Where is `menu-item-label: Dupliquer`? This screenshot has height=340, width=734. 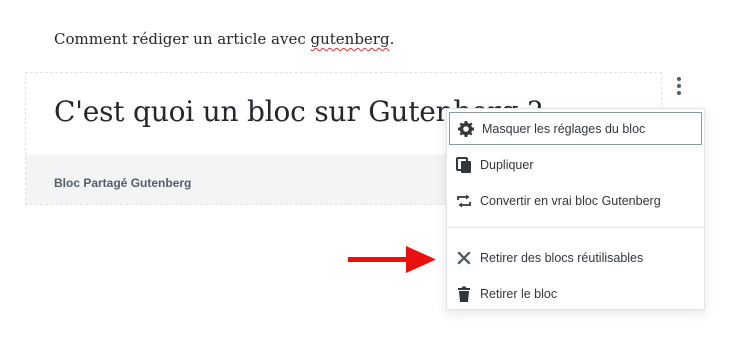
menu-item-label: Dupliquer is located at coordinates (507, 164).